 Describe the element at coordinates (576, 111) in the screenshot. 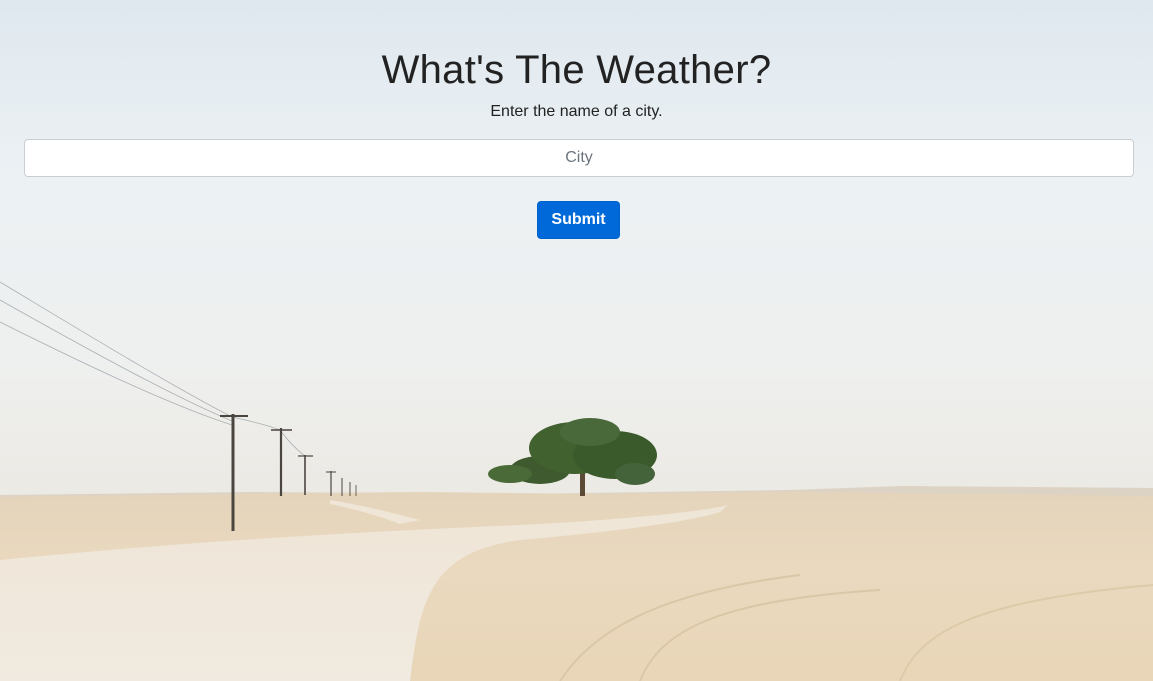

I see `page-subtitle: Enter the name of a city.` at that location.